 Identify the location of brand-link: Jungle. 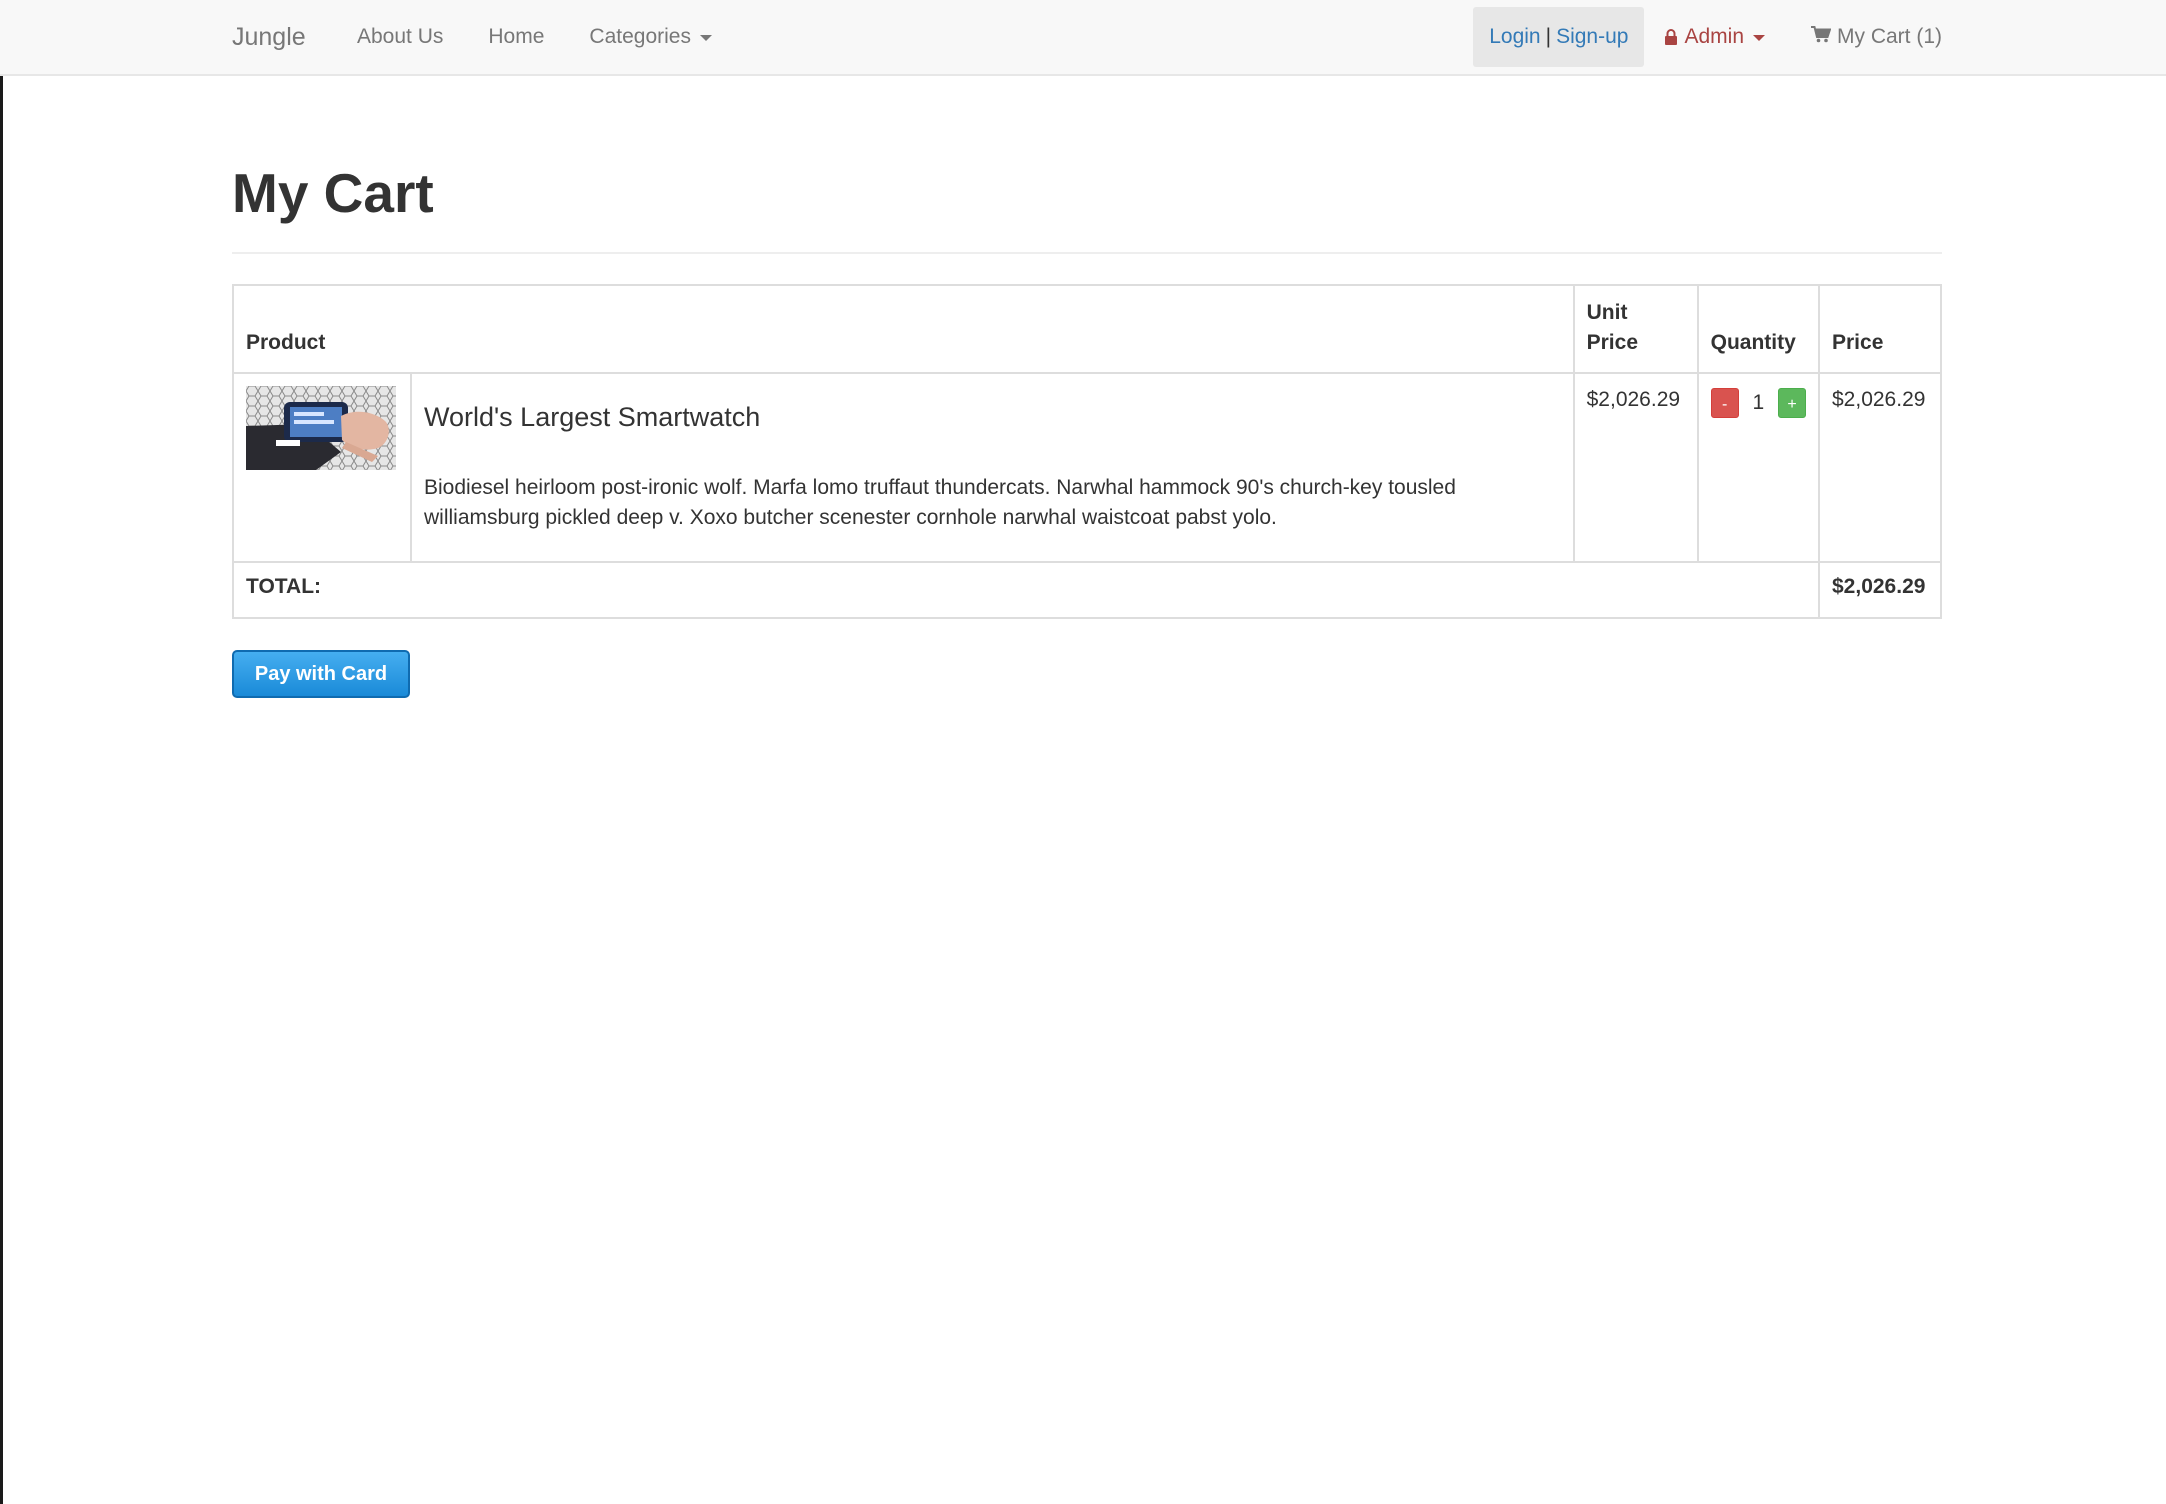
(269, 37).